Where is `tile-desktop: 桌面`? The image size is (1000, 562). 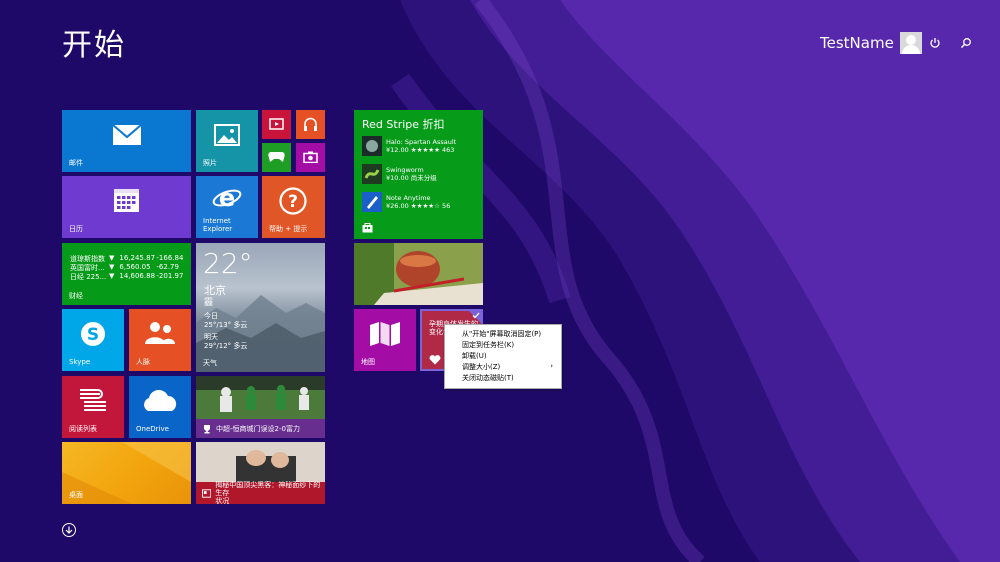 tile-desktop: 桌面 is located at coordinates (126, 473).